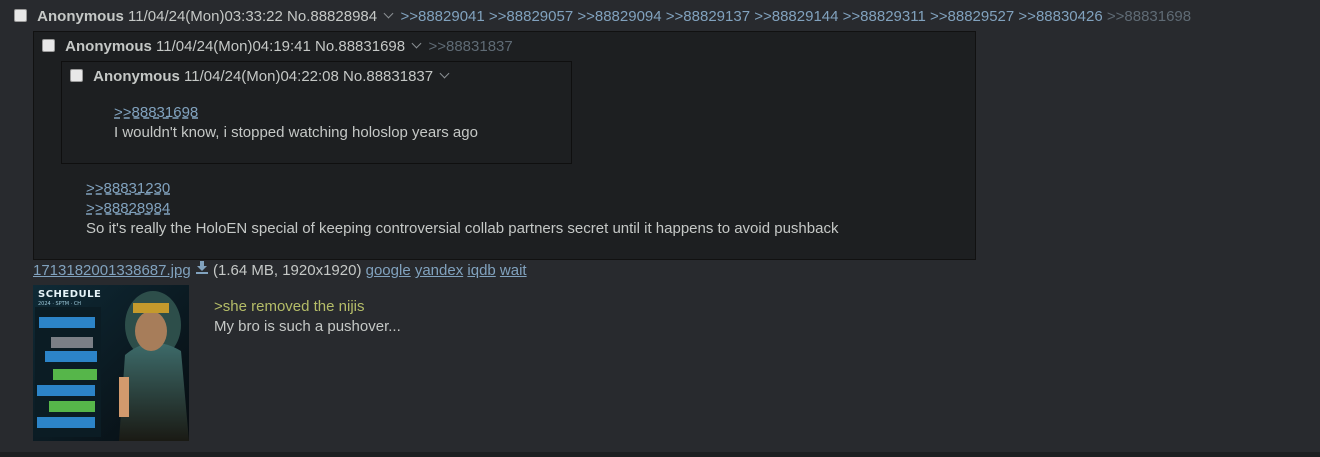 The height and width of the screenshot is (457, 1320). Describe the element at coordinates (60, 304) in the screenshot. I see `thumbnail-subtitle: 2024 · SPTM · CH` at that location.